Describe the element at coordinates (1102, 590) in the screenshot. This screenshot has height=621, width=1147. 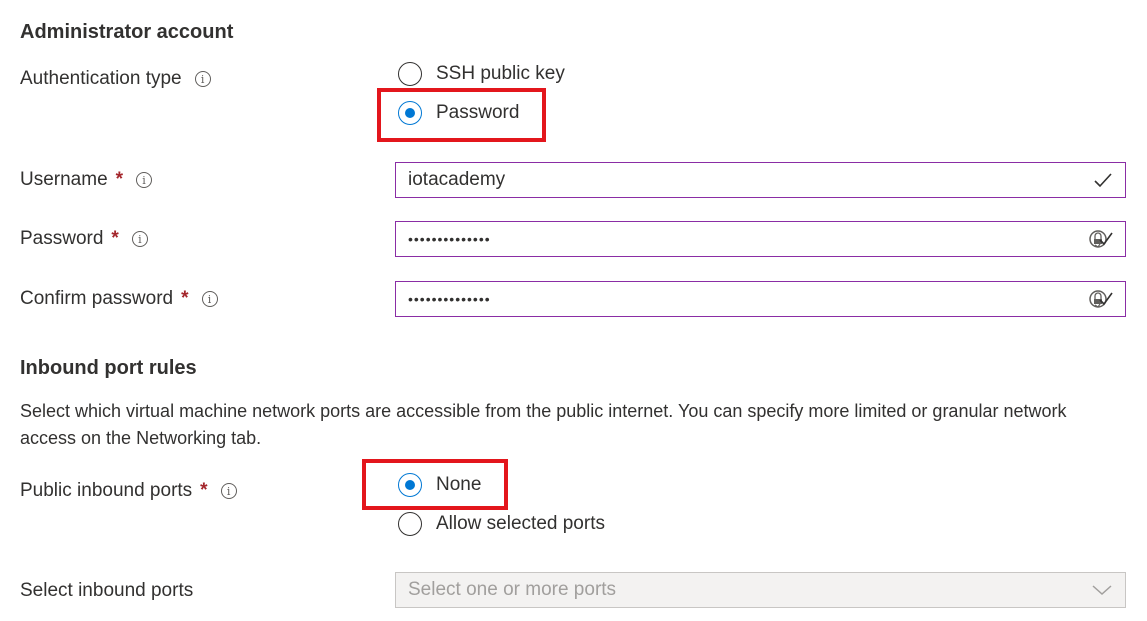
I see `chevron-down-icon` at that location.